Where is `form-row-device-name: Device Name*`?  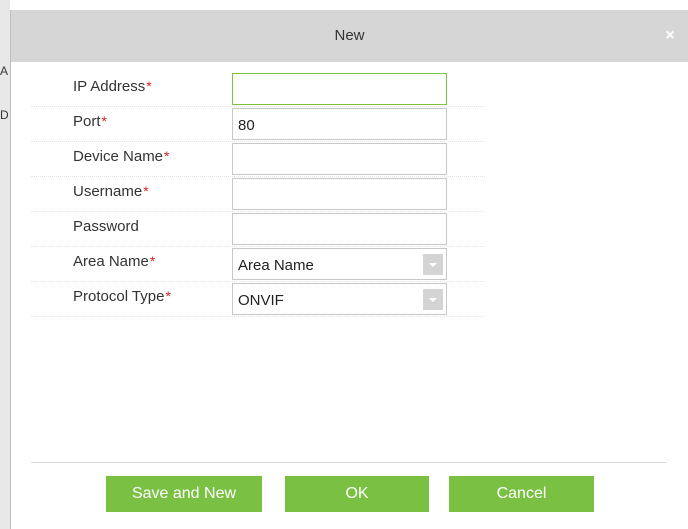
form-row-device-name: Device Name* is located at coordinates (258, 160).